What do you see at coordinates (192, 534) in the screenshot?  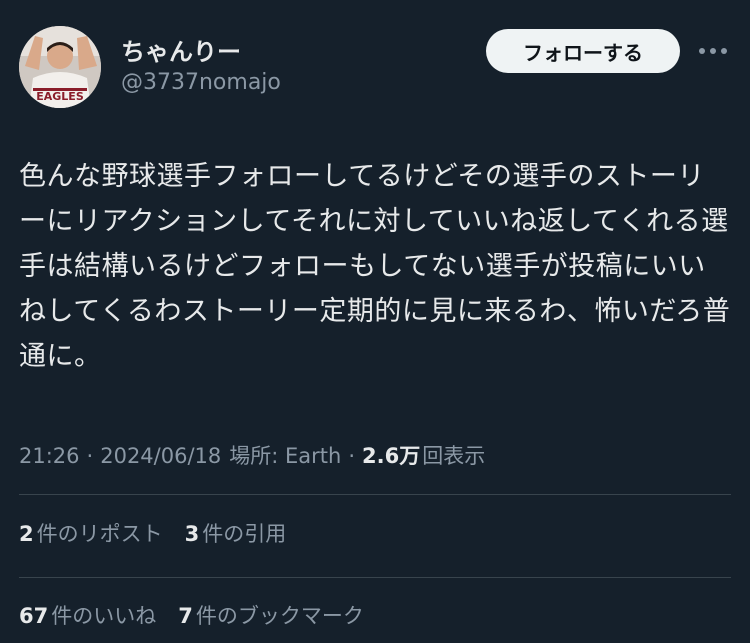 I see `quotes-count: 3` at bounding box center [192, 534].